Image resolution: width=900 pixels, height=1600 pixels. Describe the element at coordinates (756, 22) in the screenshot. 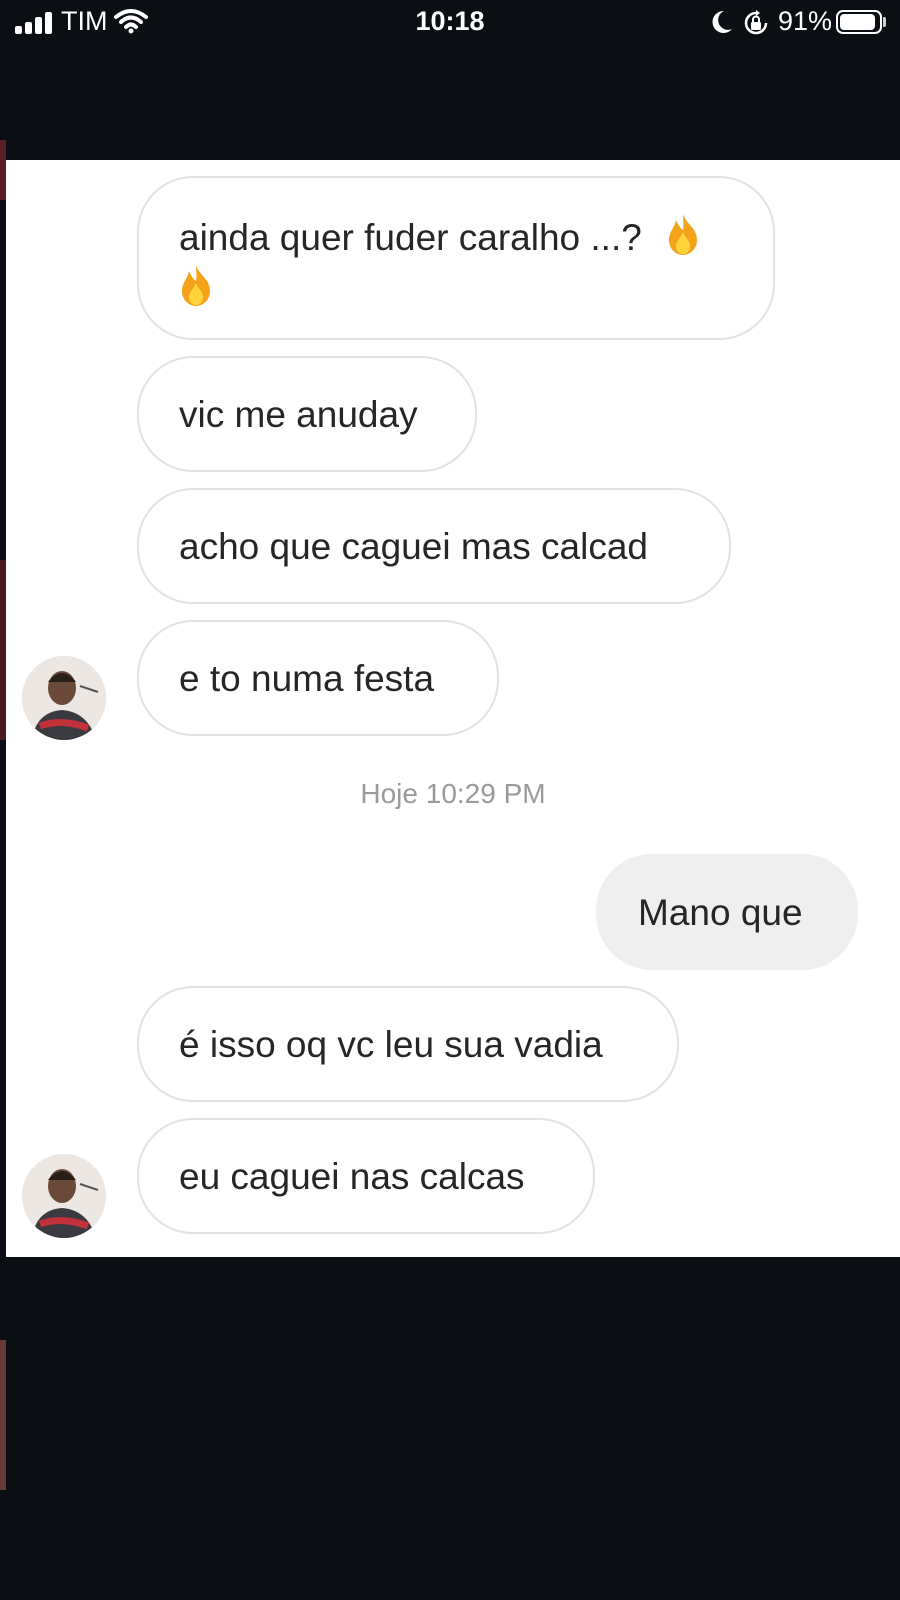

I see `rotation-lock-icon` at that location.